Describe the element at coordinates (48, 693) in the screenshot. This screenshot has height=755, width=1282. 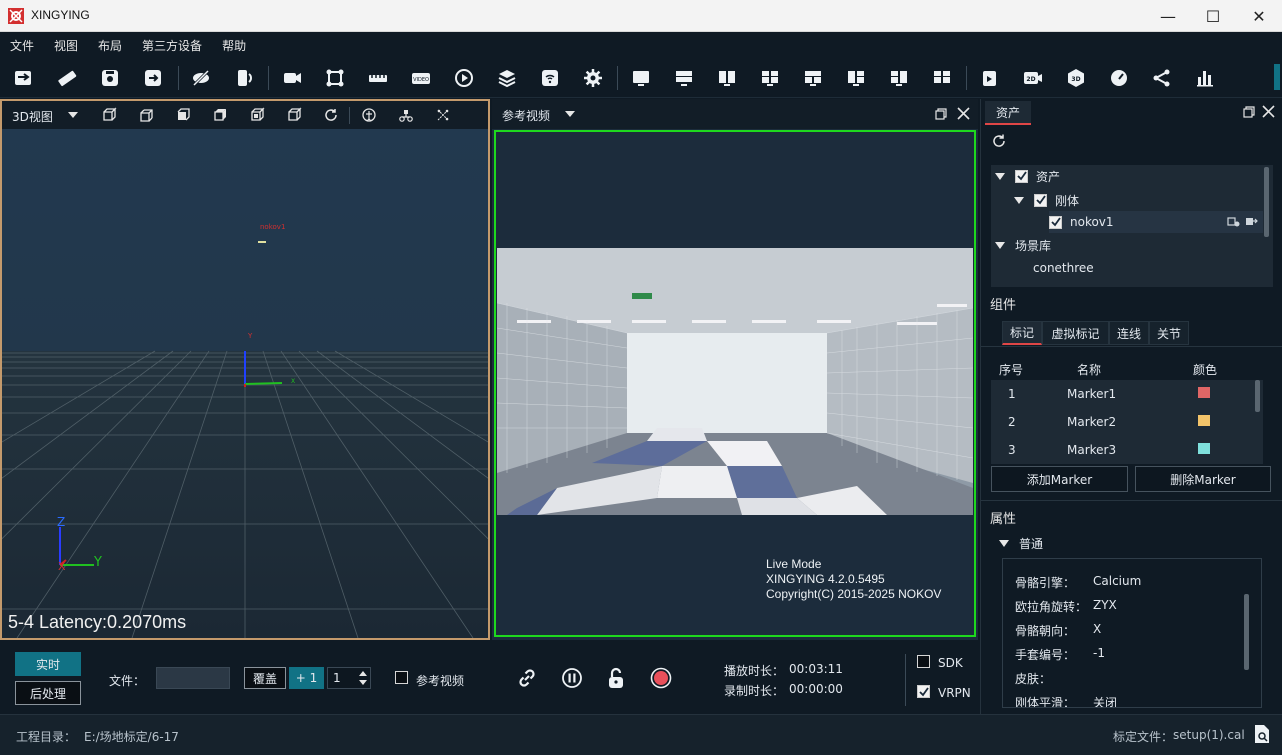
I see `postprocess-button: 后处理` at that location.